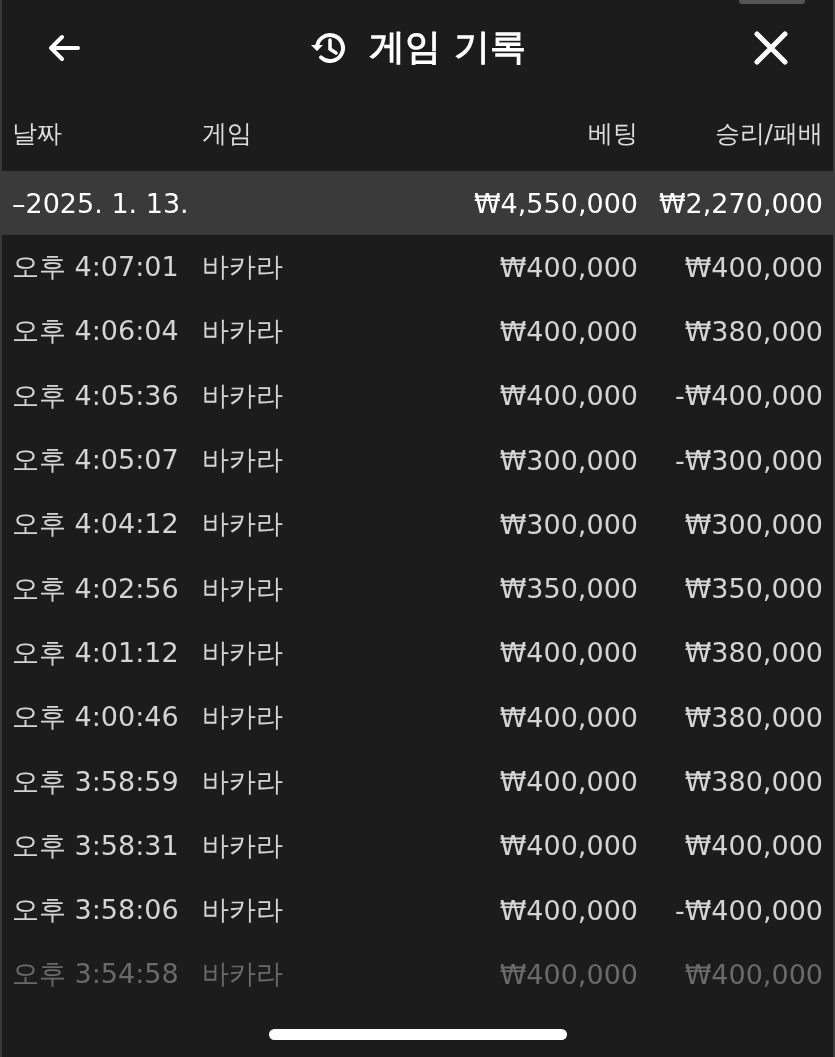 The image size is (835, 1057). I want to click on table-cell-text: 오후 4:02:56, so click(96, 588).